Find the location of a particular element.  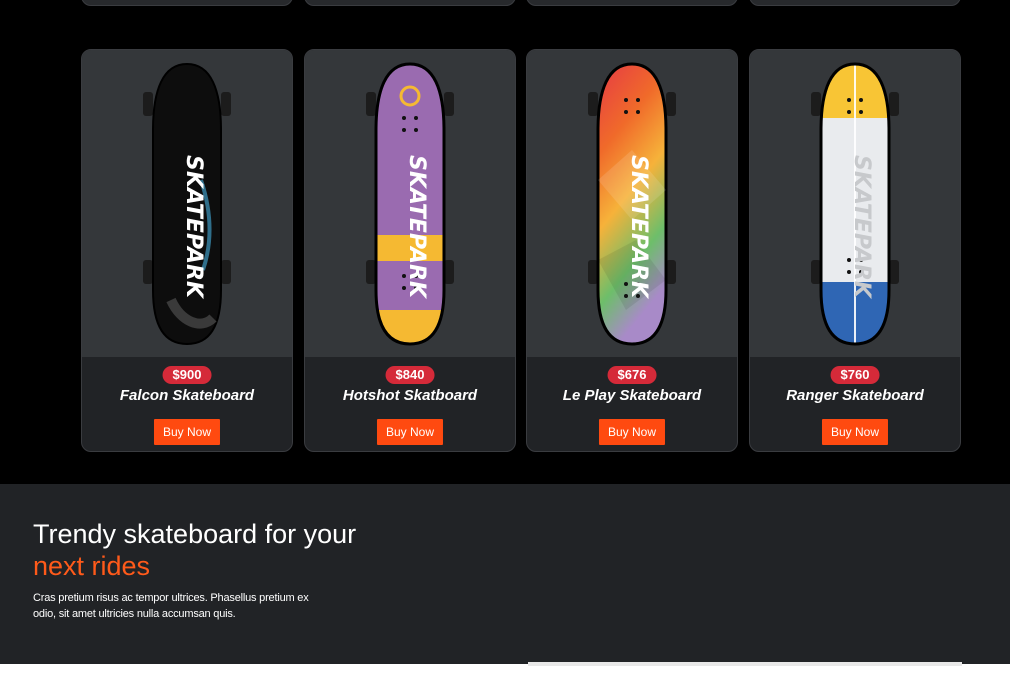

price-badge: $760 is located at coordinates (855, 375).